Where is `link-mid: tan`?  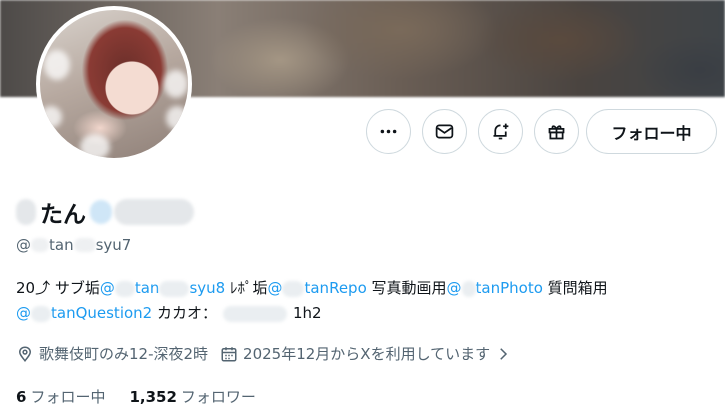 link-mid: tan is located at coordinates (147, 288).